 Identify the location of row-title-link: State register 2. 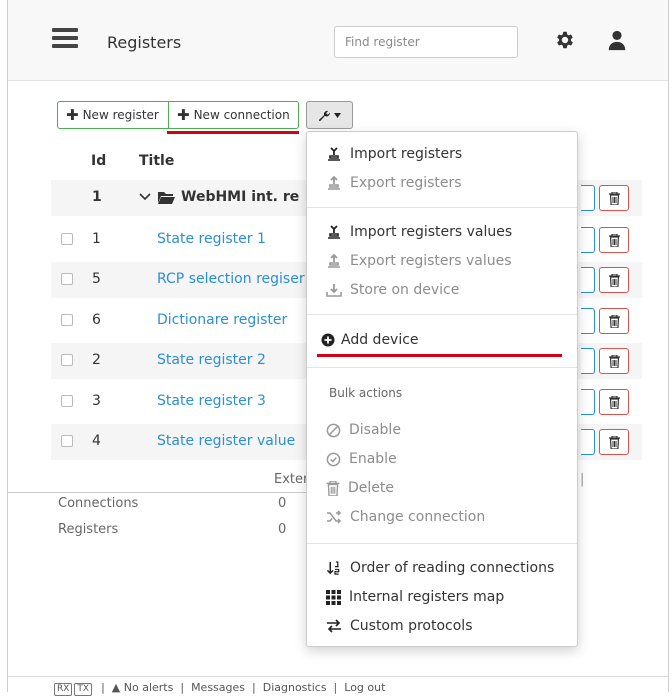
(211, 360).